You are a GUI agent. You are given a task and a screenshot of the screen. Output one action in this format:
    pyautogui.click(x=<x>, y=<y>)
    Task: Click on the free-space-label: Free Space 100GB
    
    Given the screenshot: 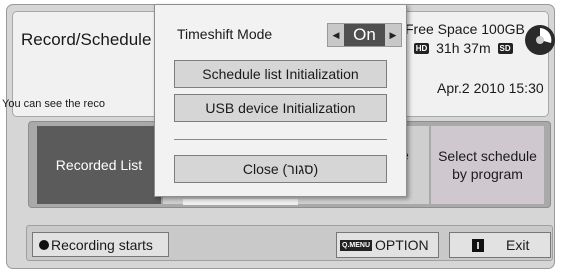 What is the action you would take?
    pyautogui.click(x=465, y=29)
    